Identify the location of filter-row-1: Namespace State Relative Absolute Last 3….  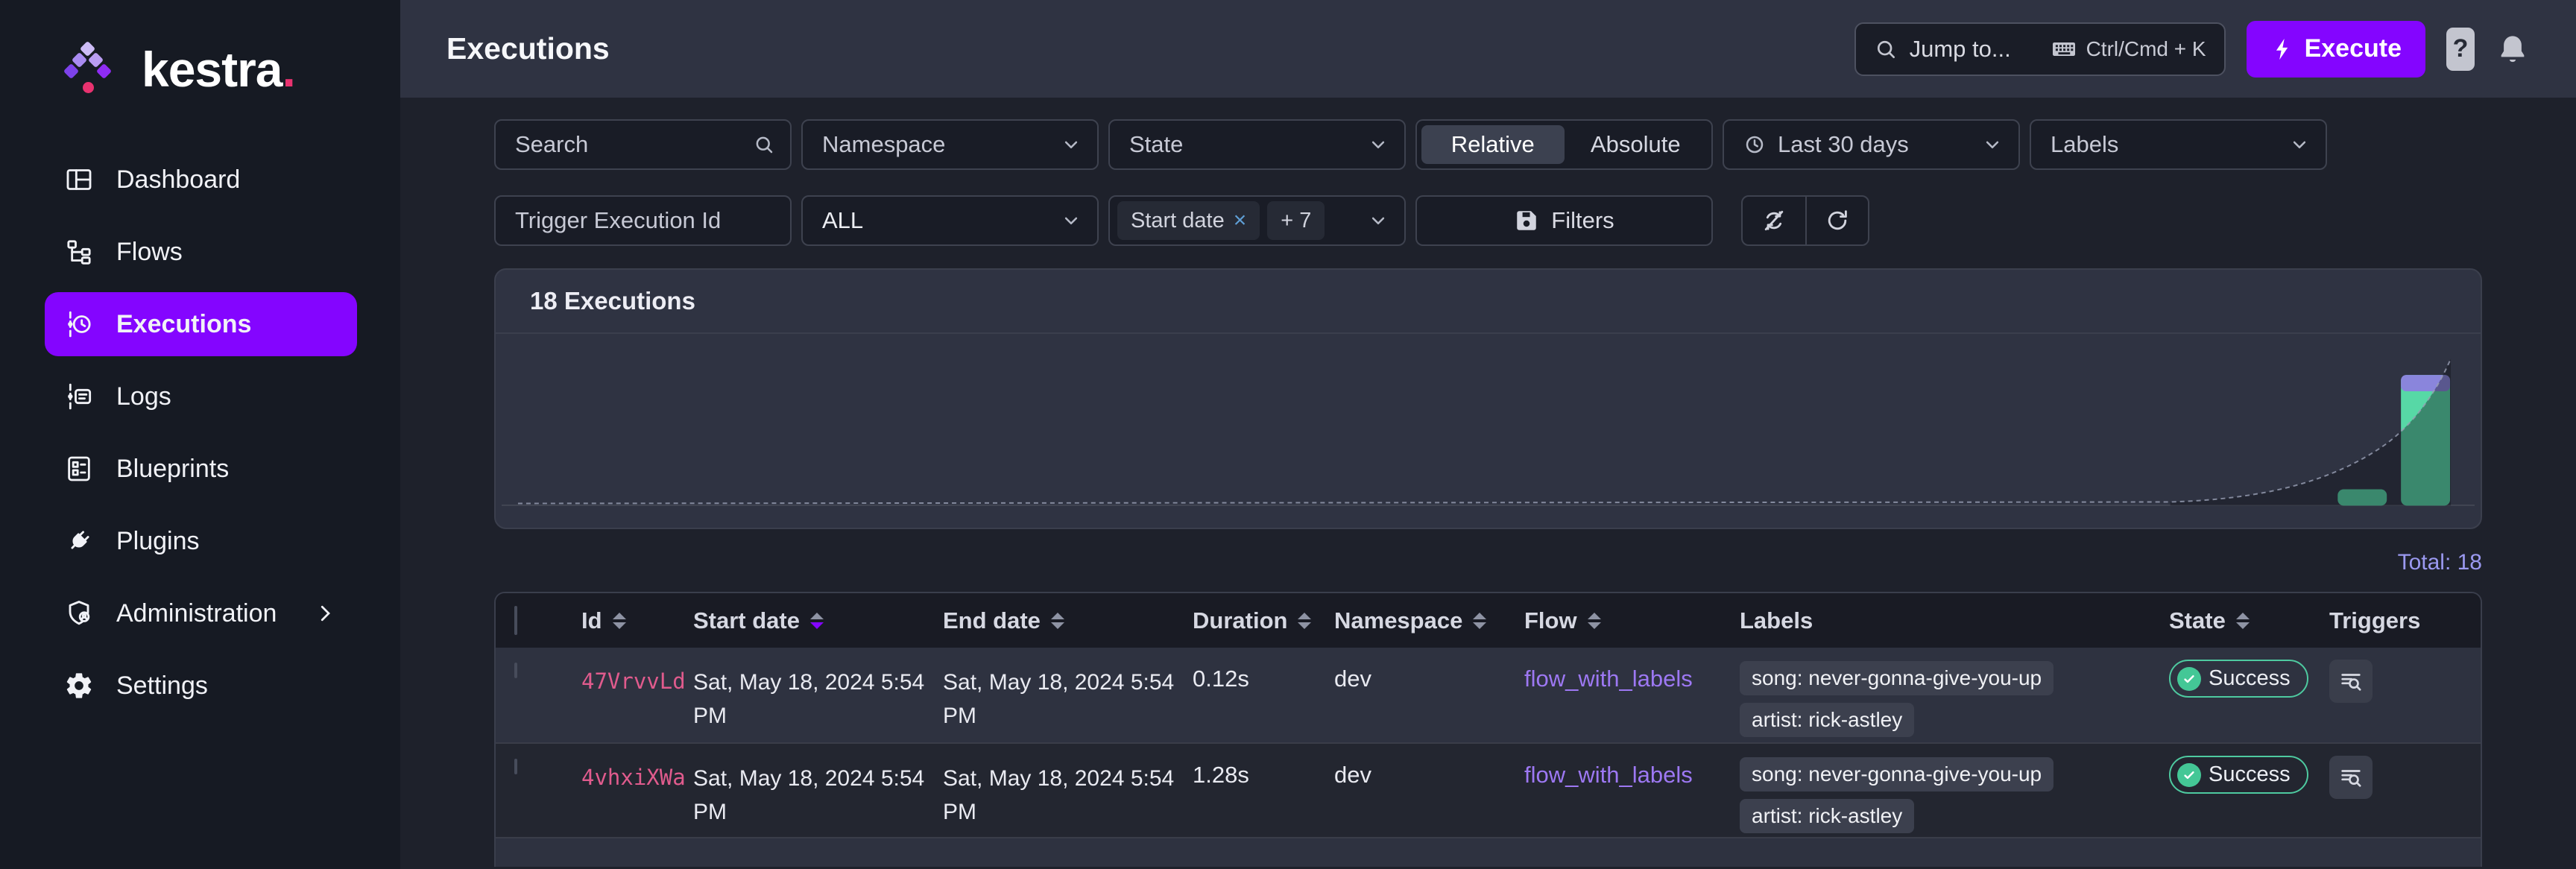
(1488, 144).